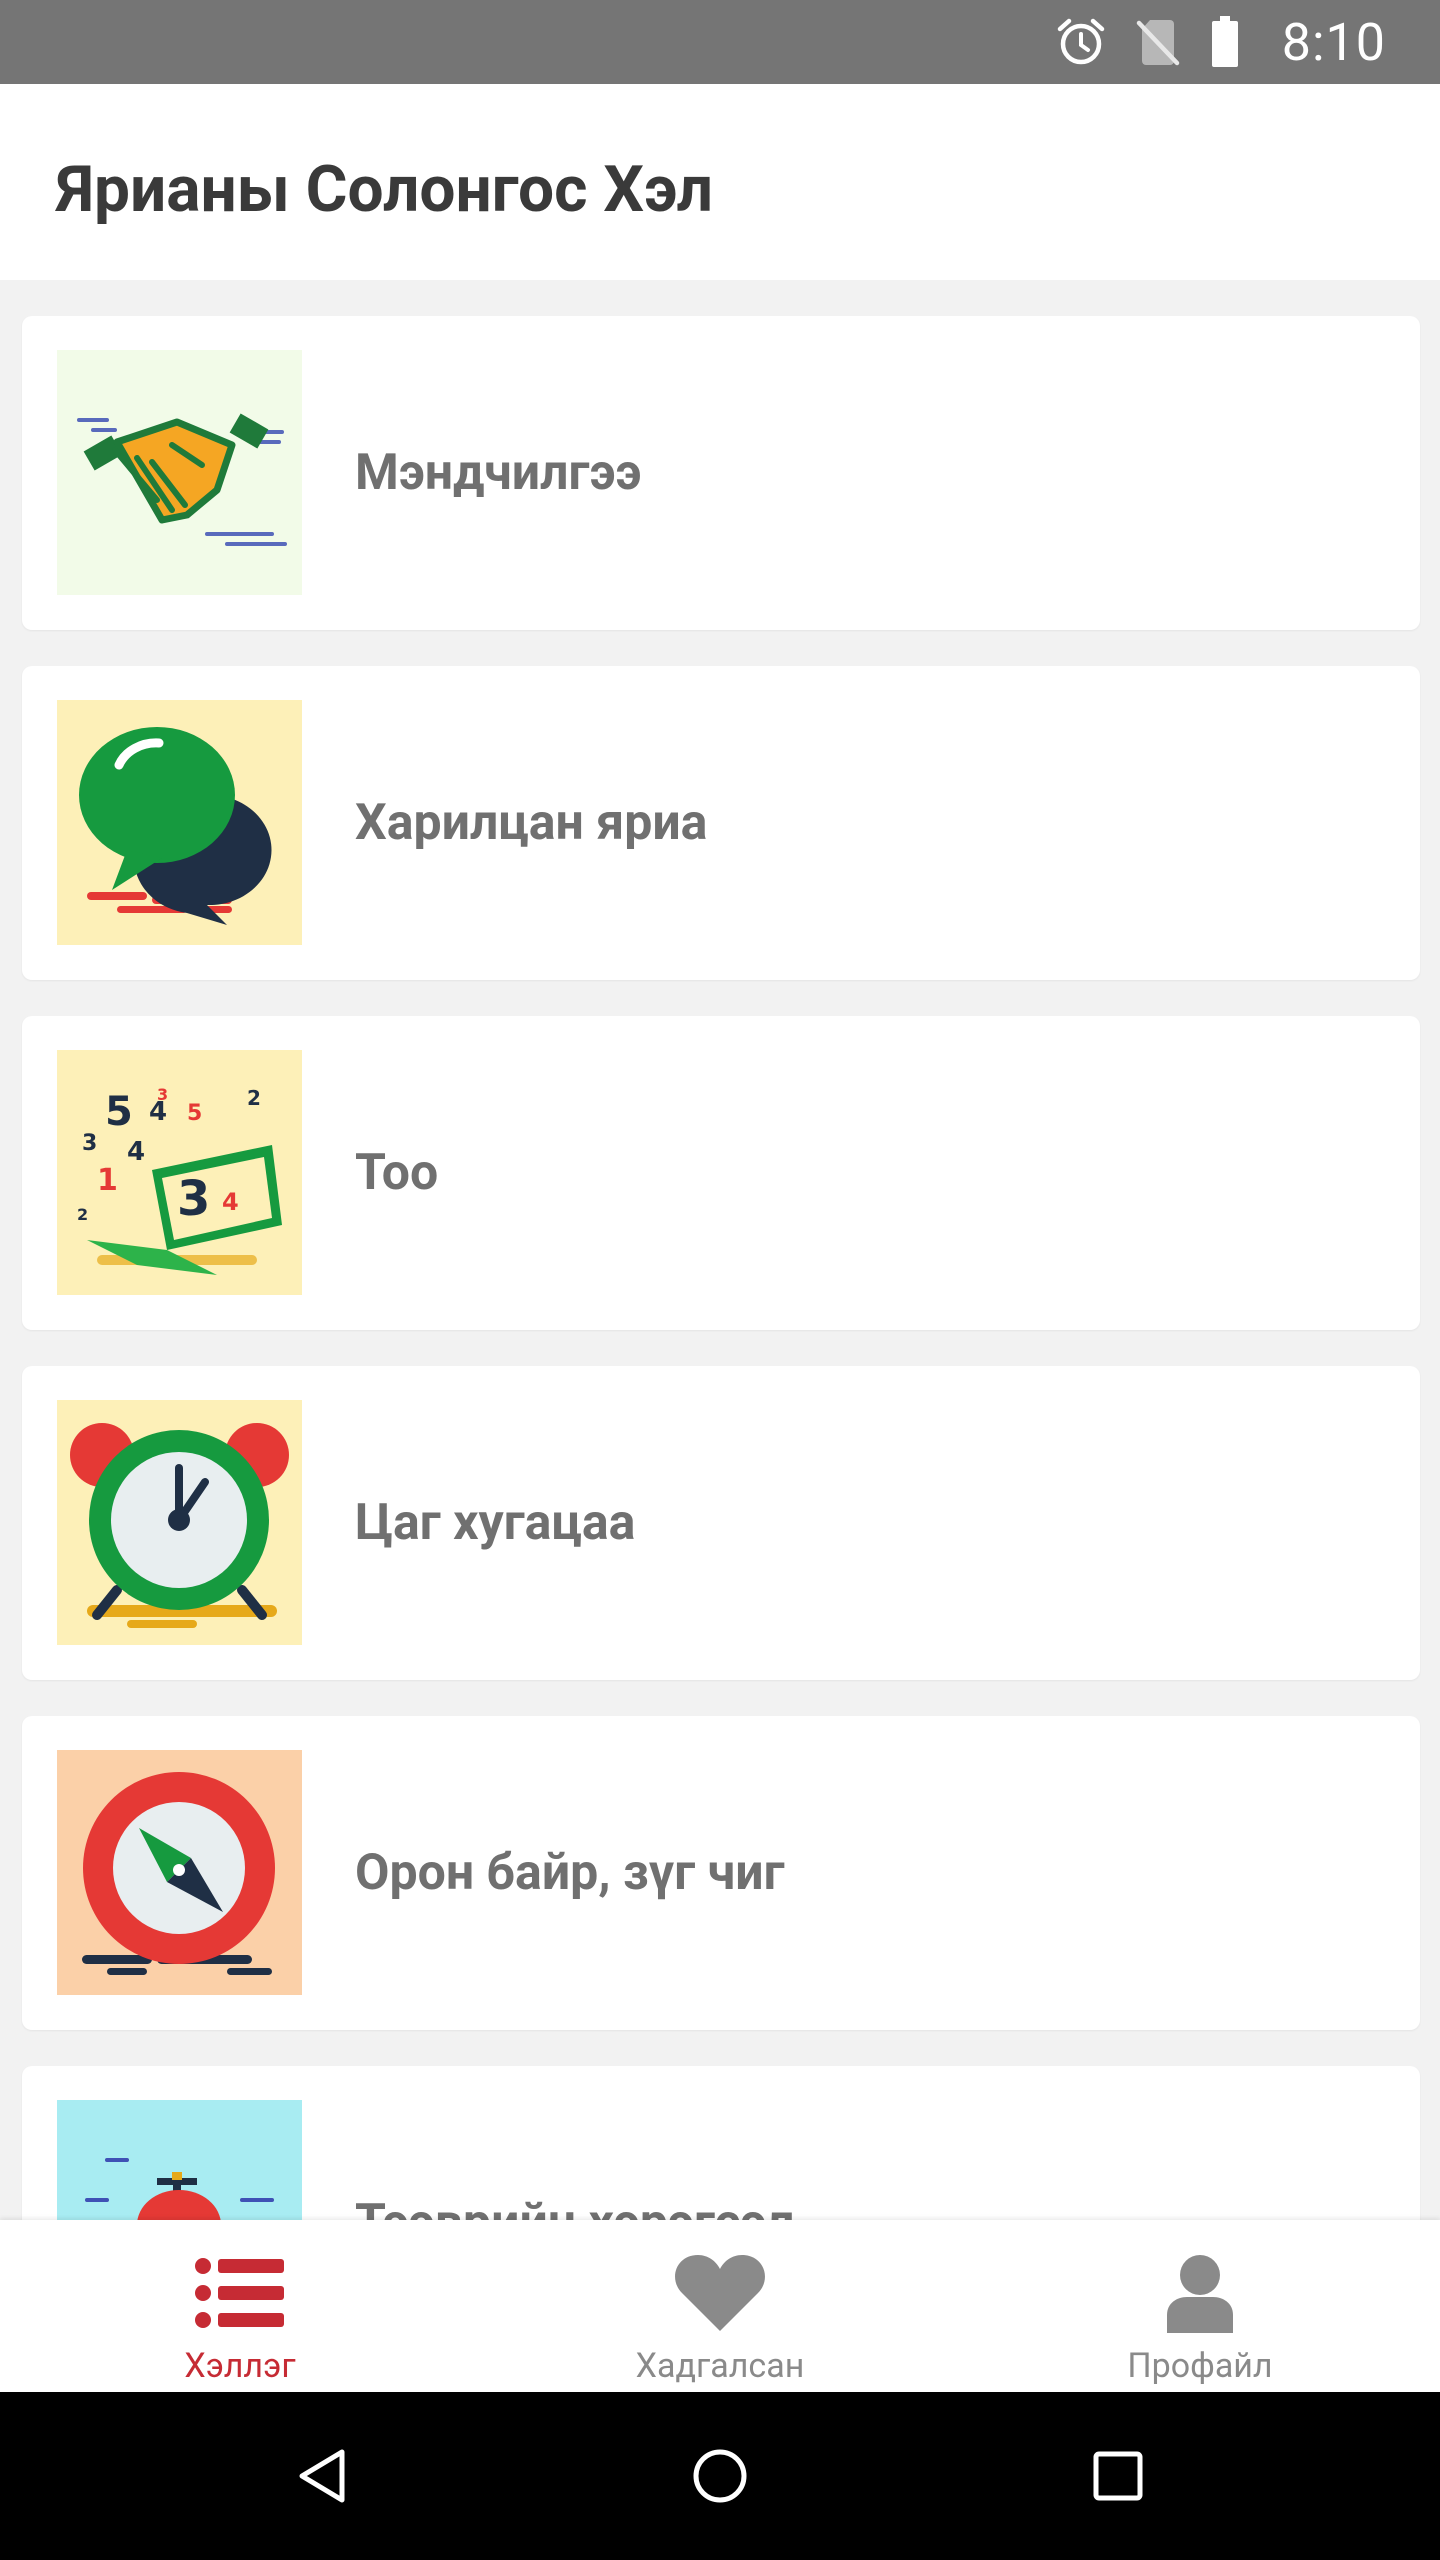 This screenshot has width=1440, height=2560. What do you see at coordinates (1081, 42) in the screenshot?
I see `alarm-icon` at bounding box center [1081, 42].